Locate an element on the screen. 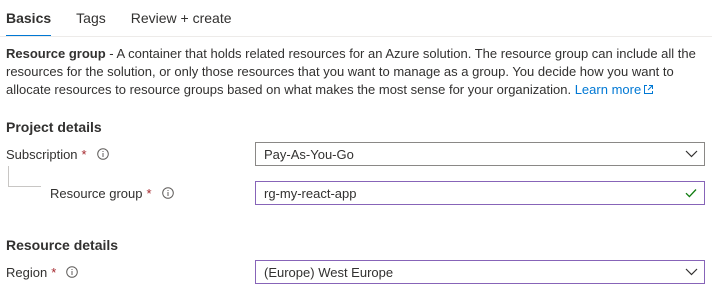 The height and width of the screenshot is (294, 712). subscription-label-text: Subscription is located at coordinates (42, 154).